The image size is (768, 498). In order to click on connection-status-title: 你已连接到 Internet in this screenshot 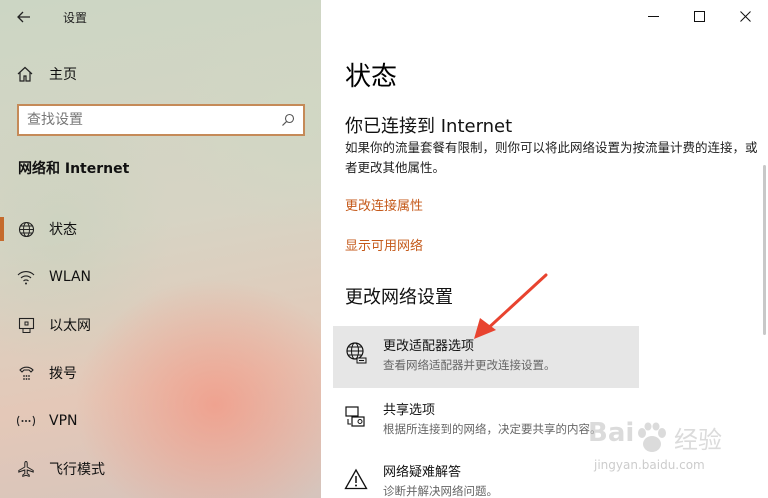, I will do `click(429, 126)`.